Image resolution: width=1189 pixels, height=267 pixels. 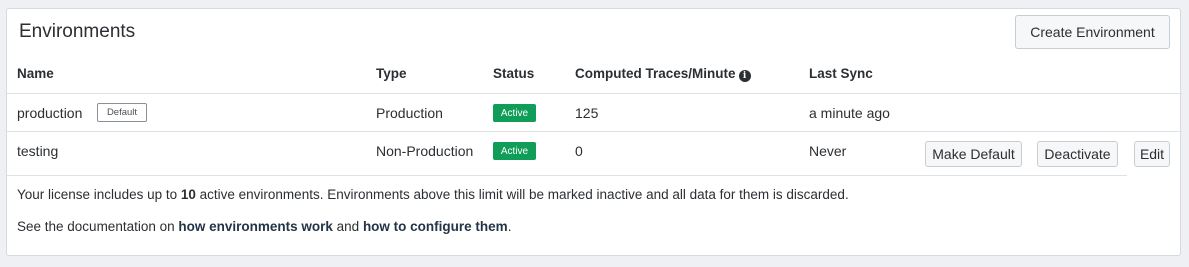 I want to click on docs-note-middle: and, so click(x=347, y=226).